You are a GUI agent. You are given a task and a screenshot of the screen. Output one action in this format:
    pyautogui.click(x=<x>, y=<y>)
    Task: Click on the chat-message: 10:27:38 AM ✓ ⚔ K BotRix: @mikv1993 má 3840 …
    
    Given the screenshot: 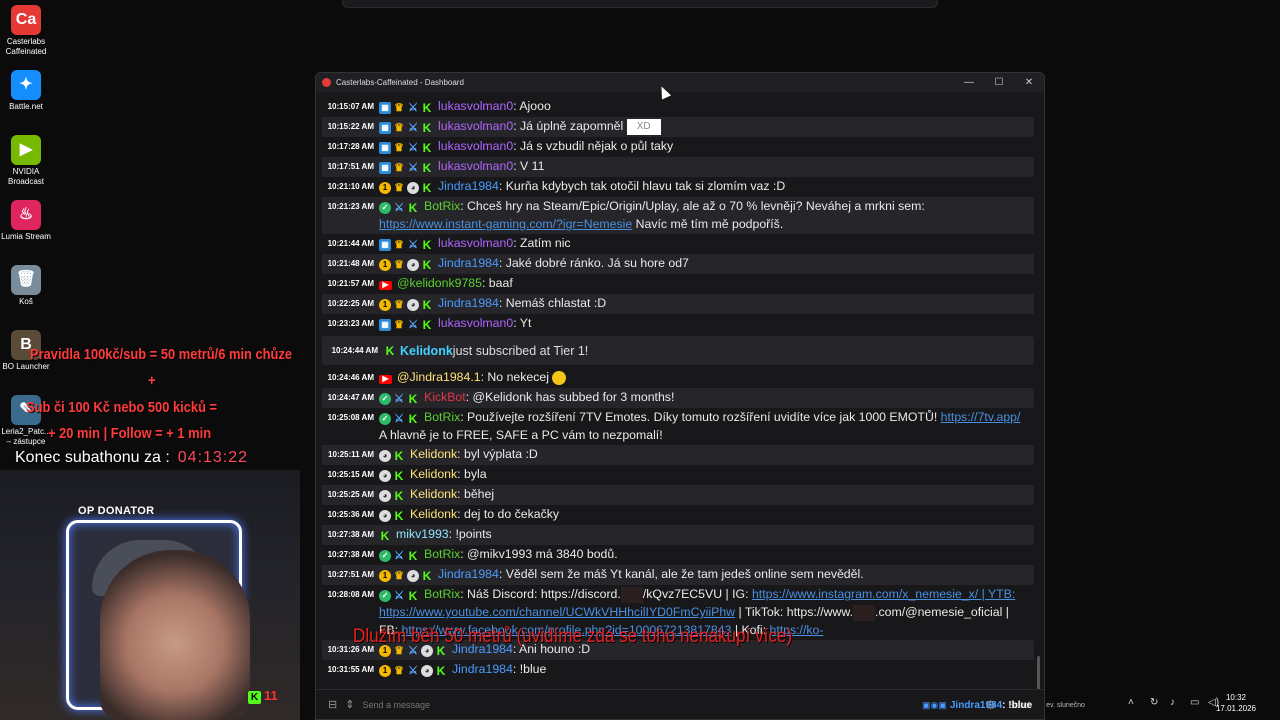 What is the action you would take?
    pyautogui.click(x=678, y=555)
    